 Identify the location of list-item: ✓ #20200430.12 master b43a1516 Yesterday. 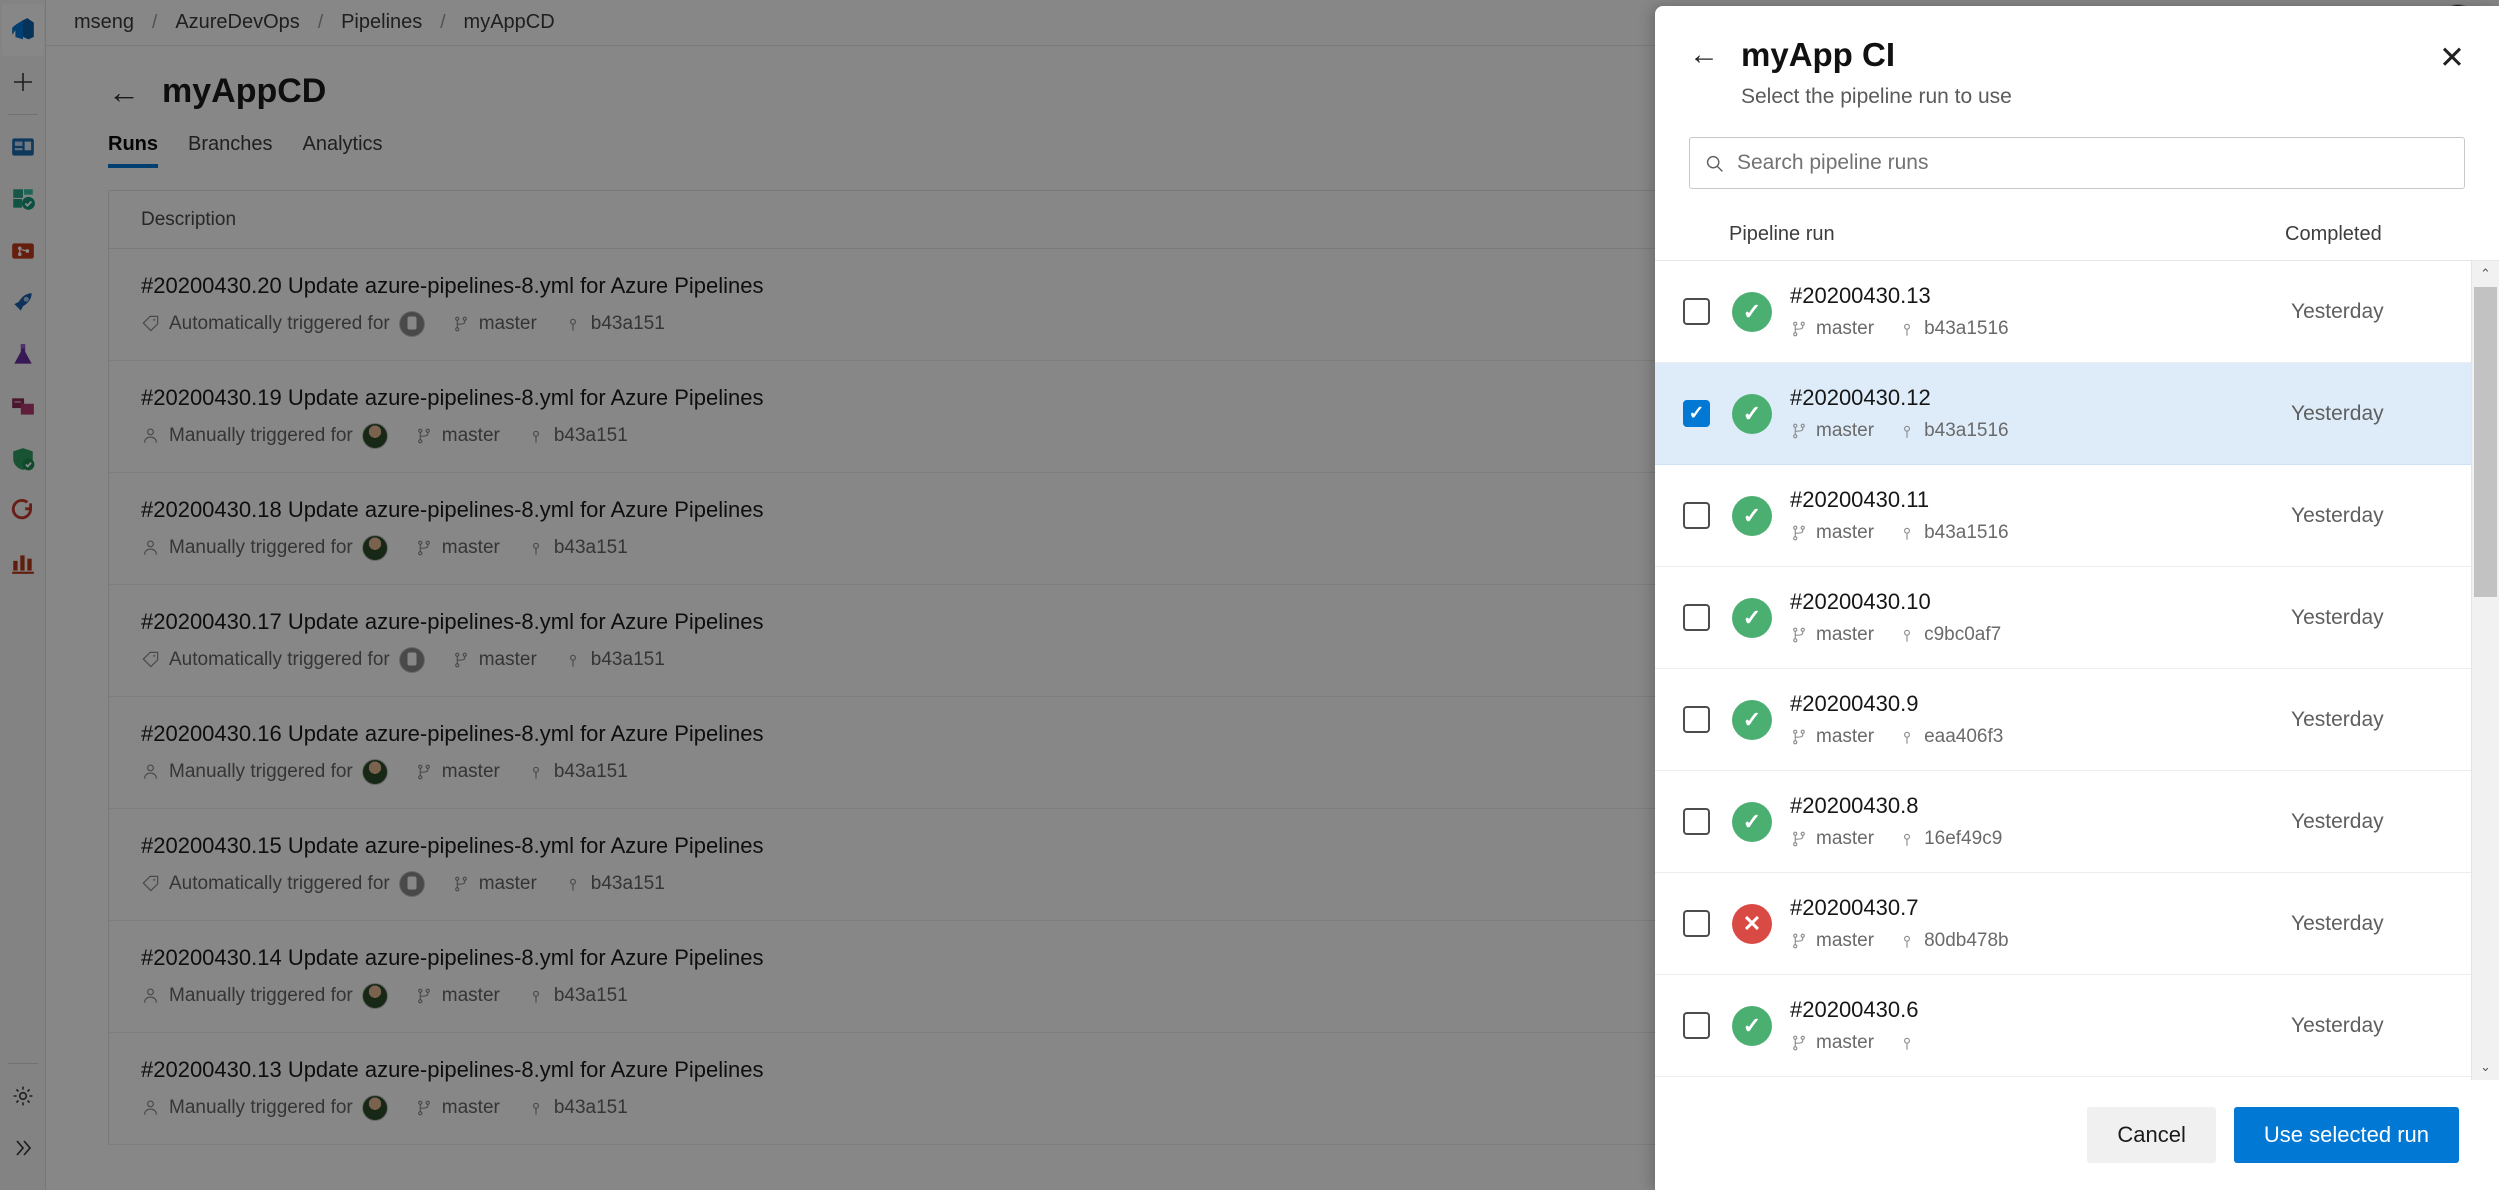
(2063, 414).